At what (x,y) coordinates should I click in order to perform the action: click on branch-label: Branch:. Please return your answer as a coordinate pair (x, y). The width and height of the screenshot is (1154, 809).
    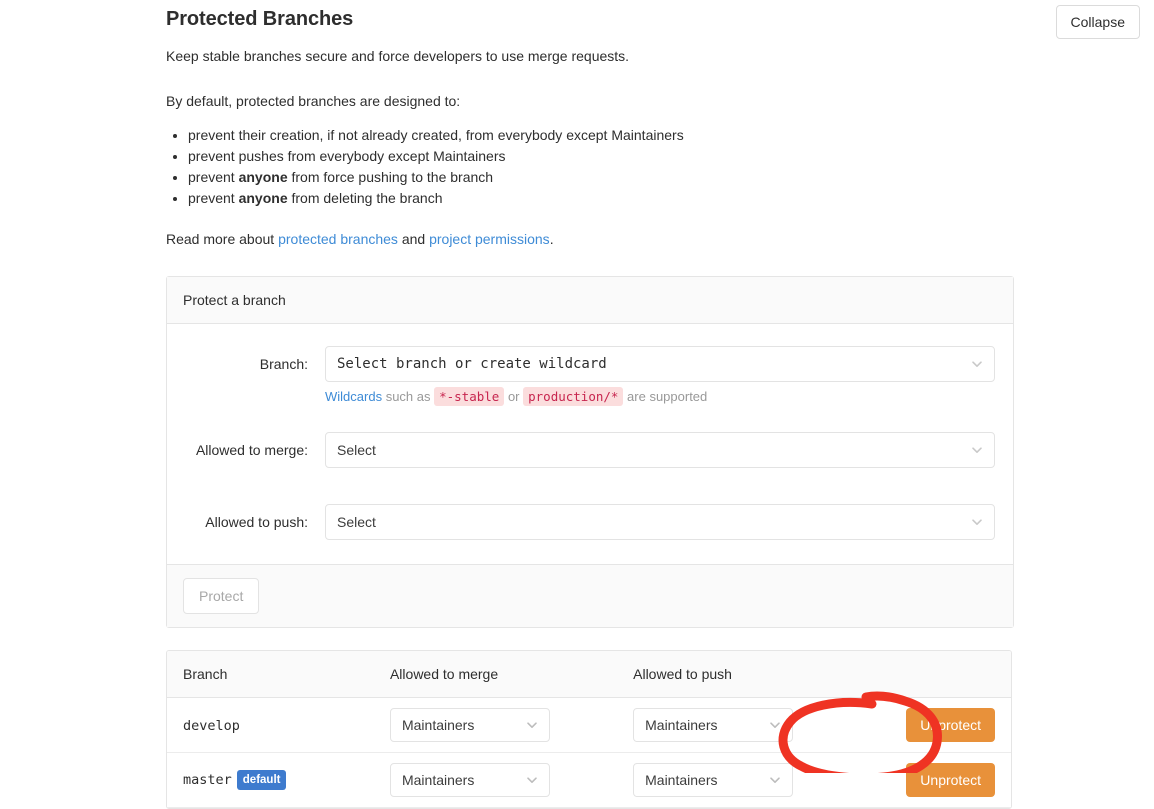
    Looking at the image, I should click on (283, 364).